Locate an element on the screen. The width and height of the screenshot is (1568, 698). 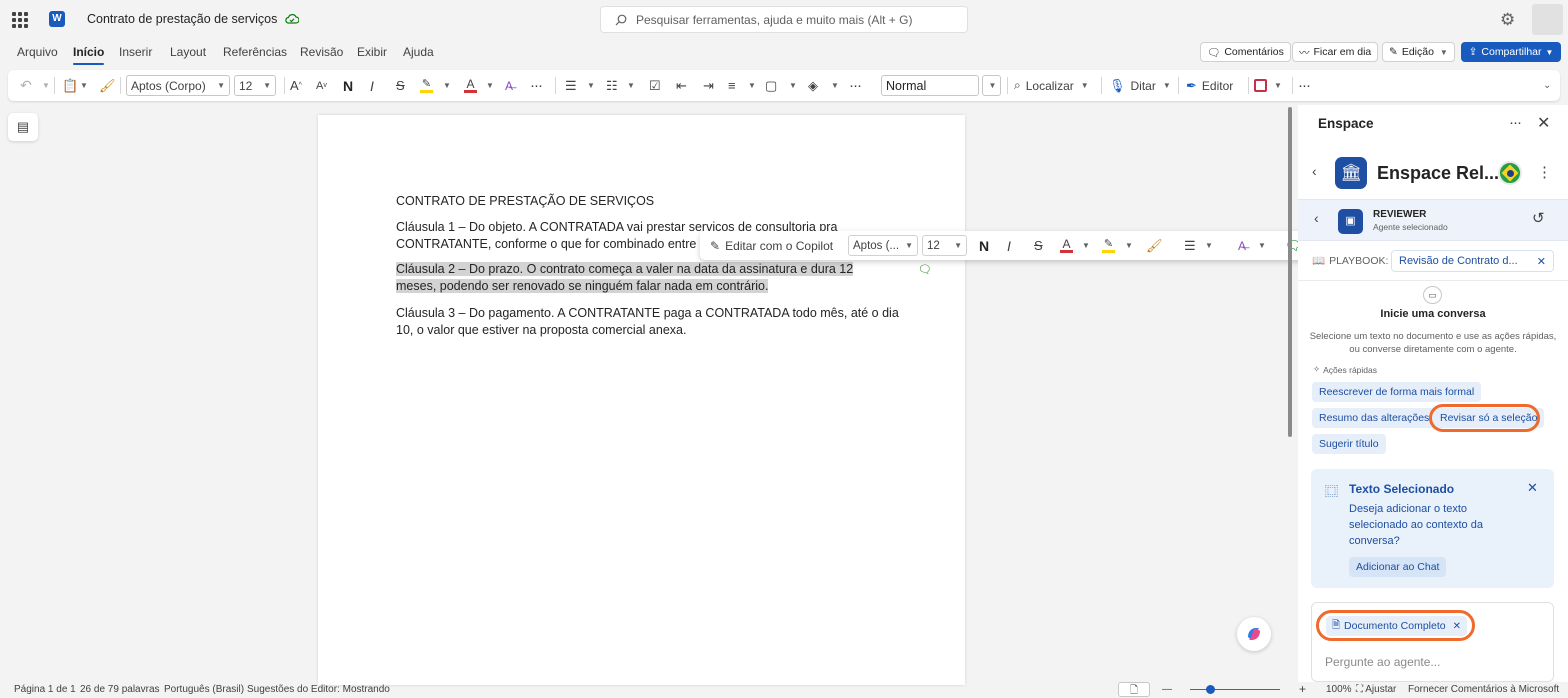
find-button: ⌕ Localizar ▼ is located at coordinates (1051, 85).